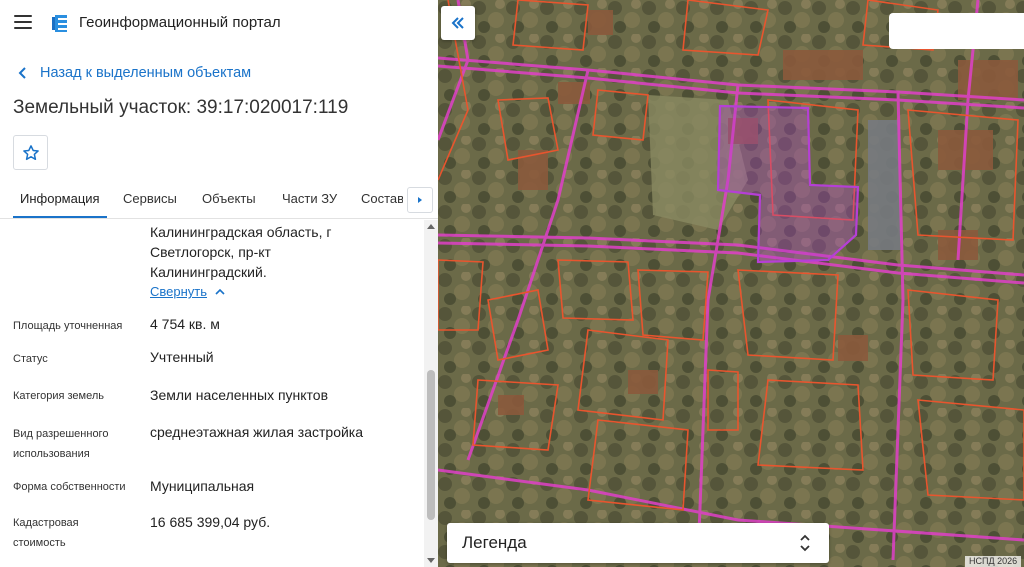  Describe the element at coordinates (494, 542) in the screenshot. I see `legend-label: Легенда` at that location.